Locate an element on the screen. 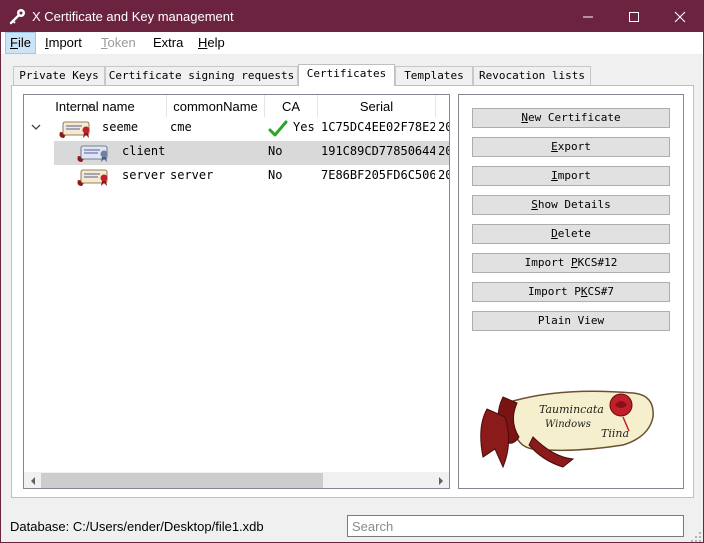  tab-certificates: Certificates is located at coordinates (346, 75).